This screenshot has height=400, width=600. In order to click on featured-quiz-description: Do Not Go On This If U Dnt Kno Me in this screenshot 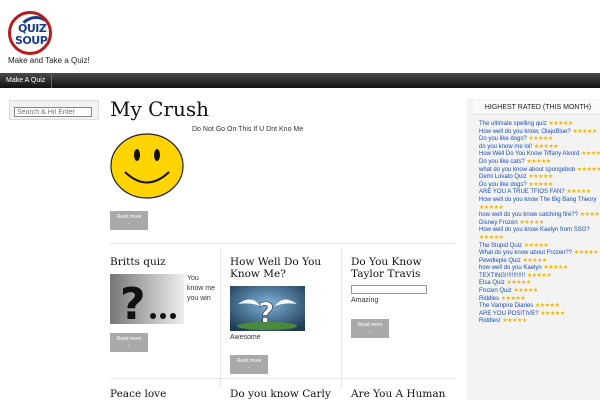, I will do `click(248, 129)`.